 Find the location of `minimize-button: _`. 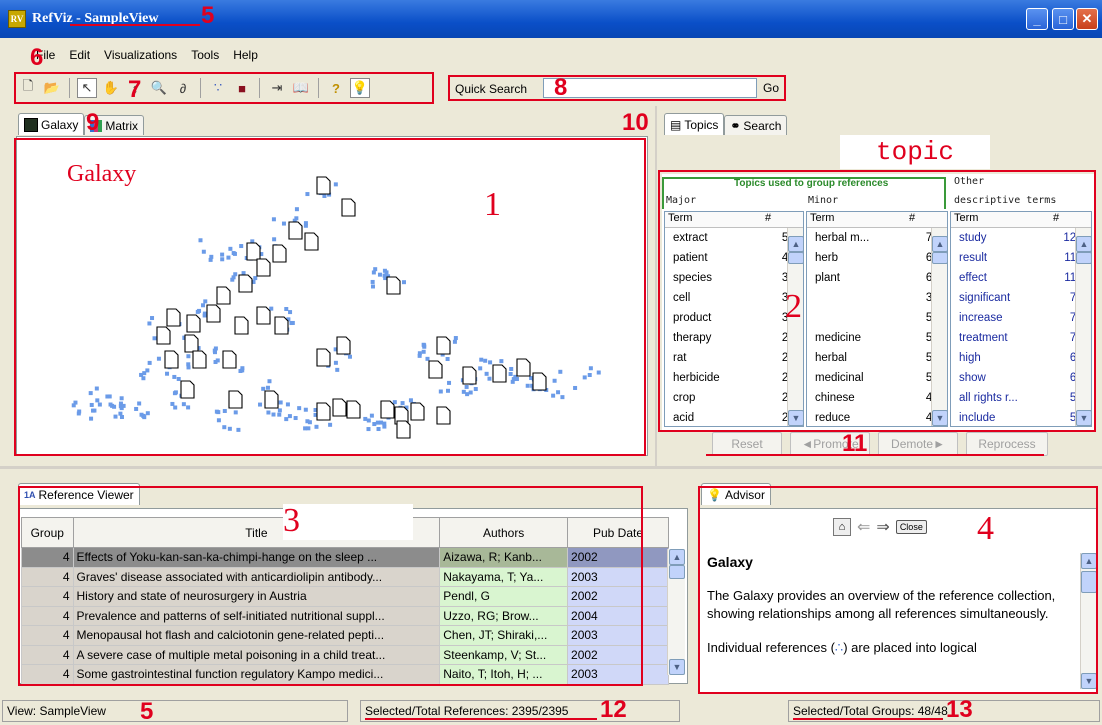

minimize-button: _ is located at coordinates (1037, 19).